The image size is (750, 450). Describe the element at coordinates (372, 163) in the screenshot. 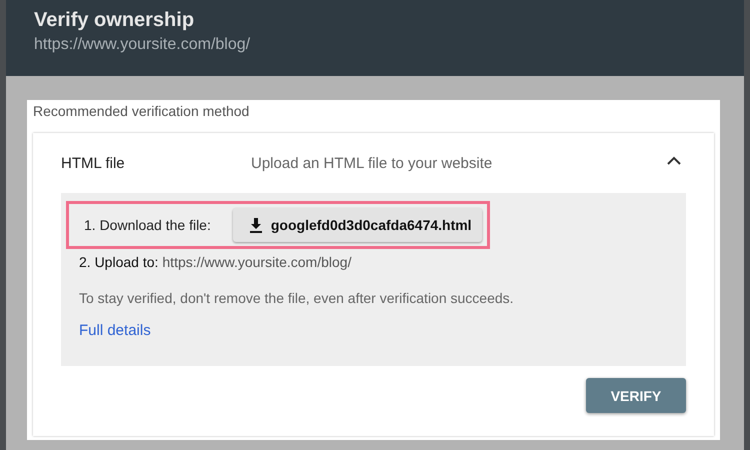

I see `method-description: Upload an HTML file to your website` at that location.